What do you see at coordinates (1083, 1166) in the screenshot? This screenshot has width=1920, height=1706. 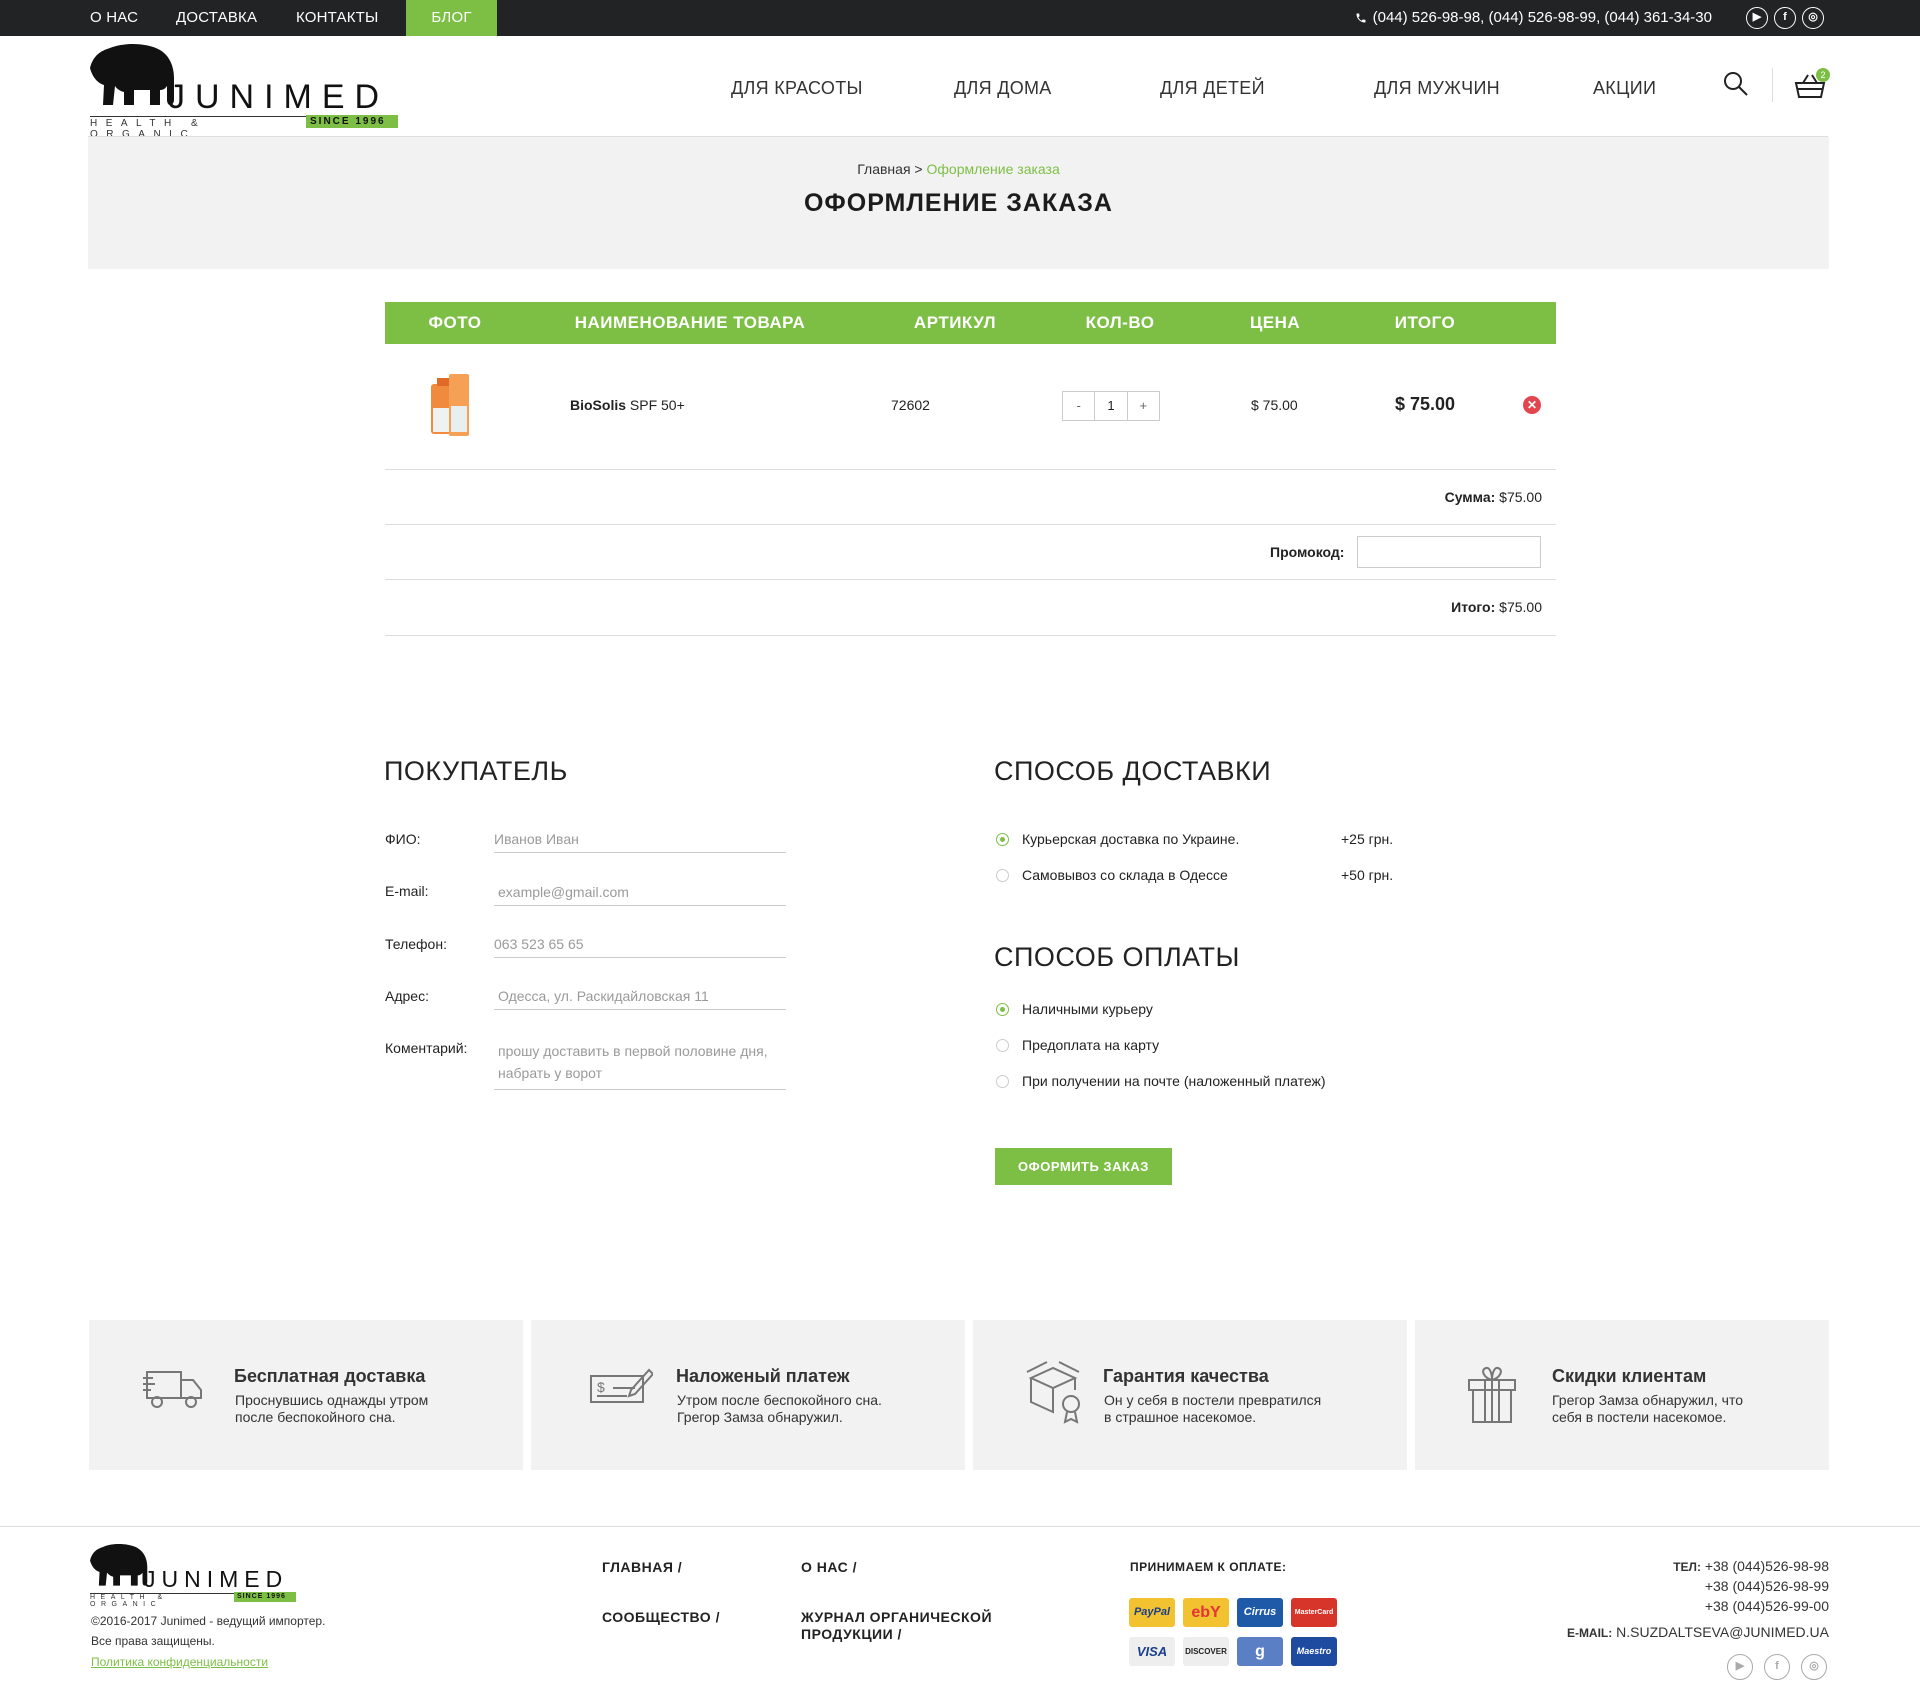 I see `submit-order-button: ОФОРМИТЬ ЗАКАЗ` at bounding box center [1083, 1166].